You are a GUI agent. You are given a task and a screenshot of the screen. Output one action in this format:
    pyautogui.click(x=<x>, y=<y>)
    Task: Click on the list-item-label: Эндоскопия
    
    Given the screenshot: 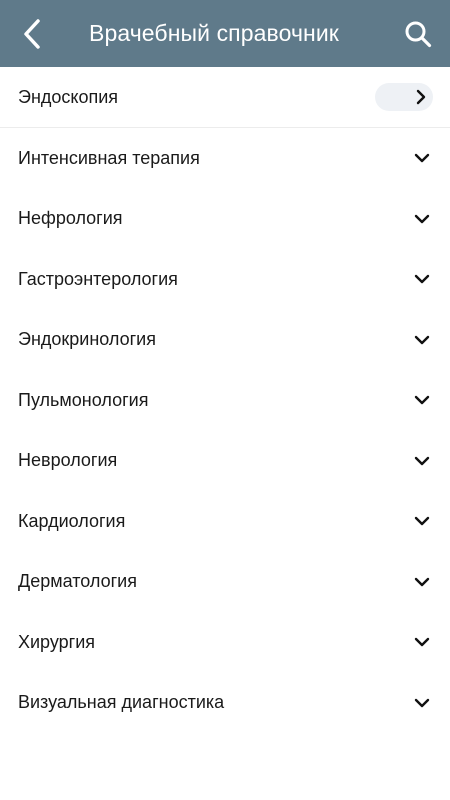 What is the action you would take?
    pyautogui.click(x=68, y=96)
    